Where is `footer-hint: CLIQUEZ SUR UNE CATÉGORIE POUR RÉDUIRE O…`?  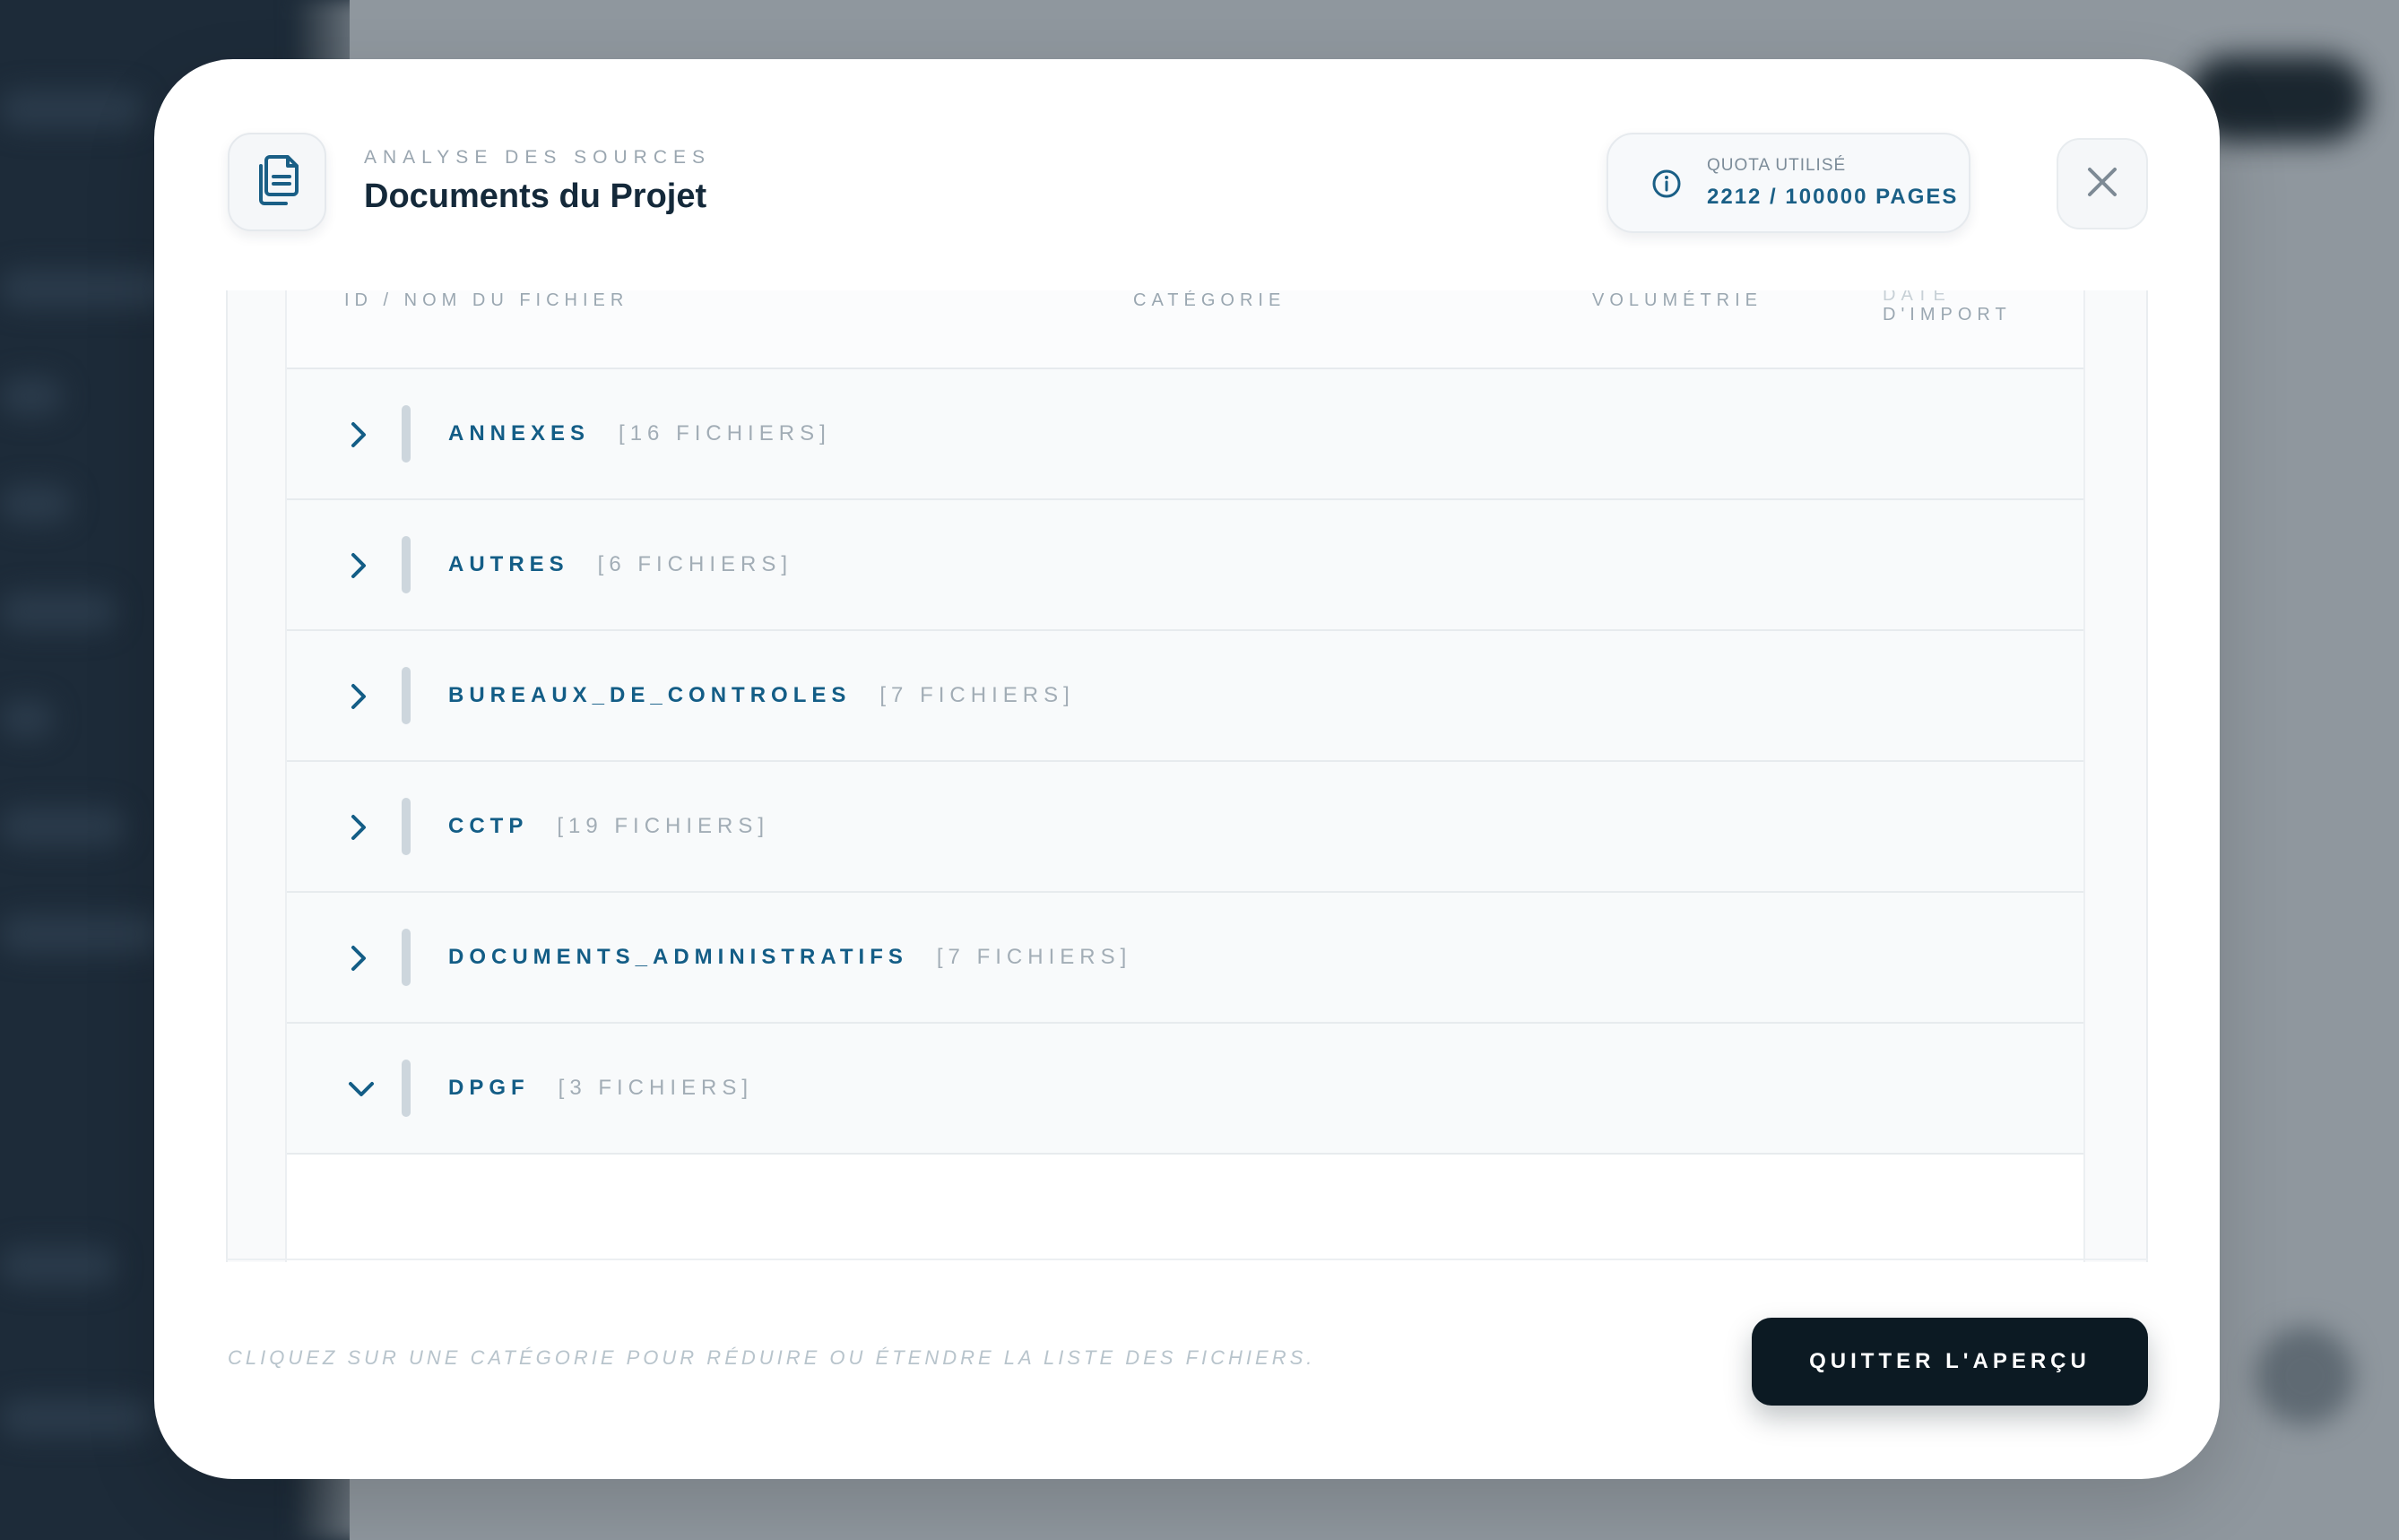 footer-hint: CLIQUEZ SUR UNE CATÉGORIE POUR RÉDUIRE O… is located at coordinates (772, 1358).